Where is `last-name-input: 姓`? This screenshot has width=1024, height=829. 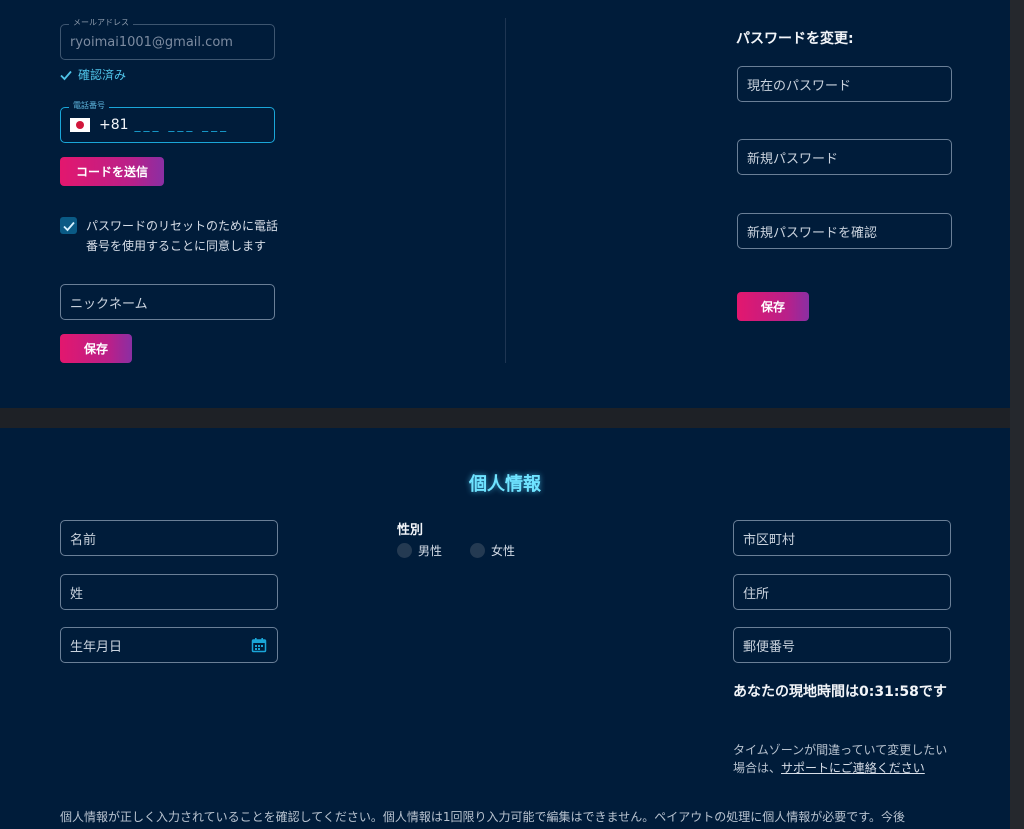
last-name-input: 姓 is located at coordinates (169, 592).